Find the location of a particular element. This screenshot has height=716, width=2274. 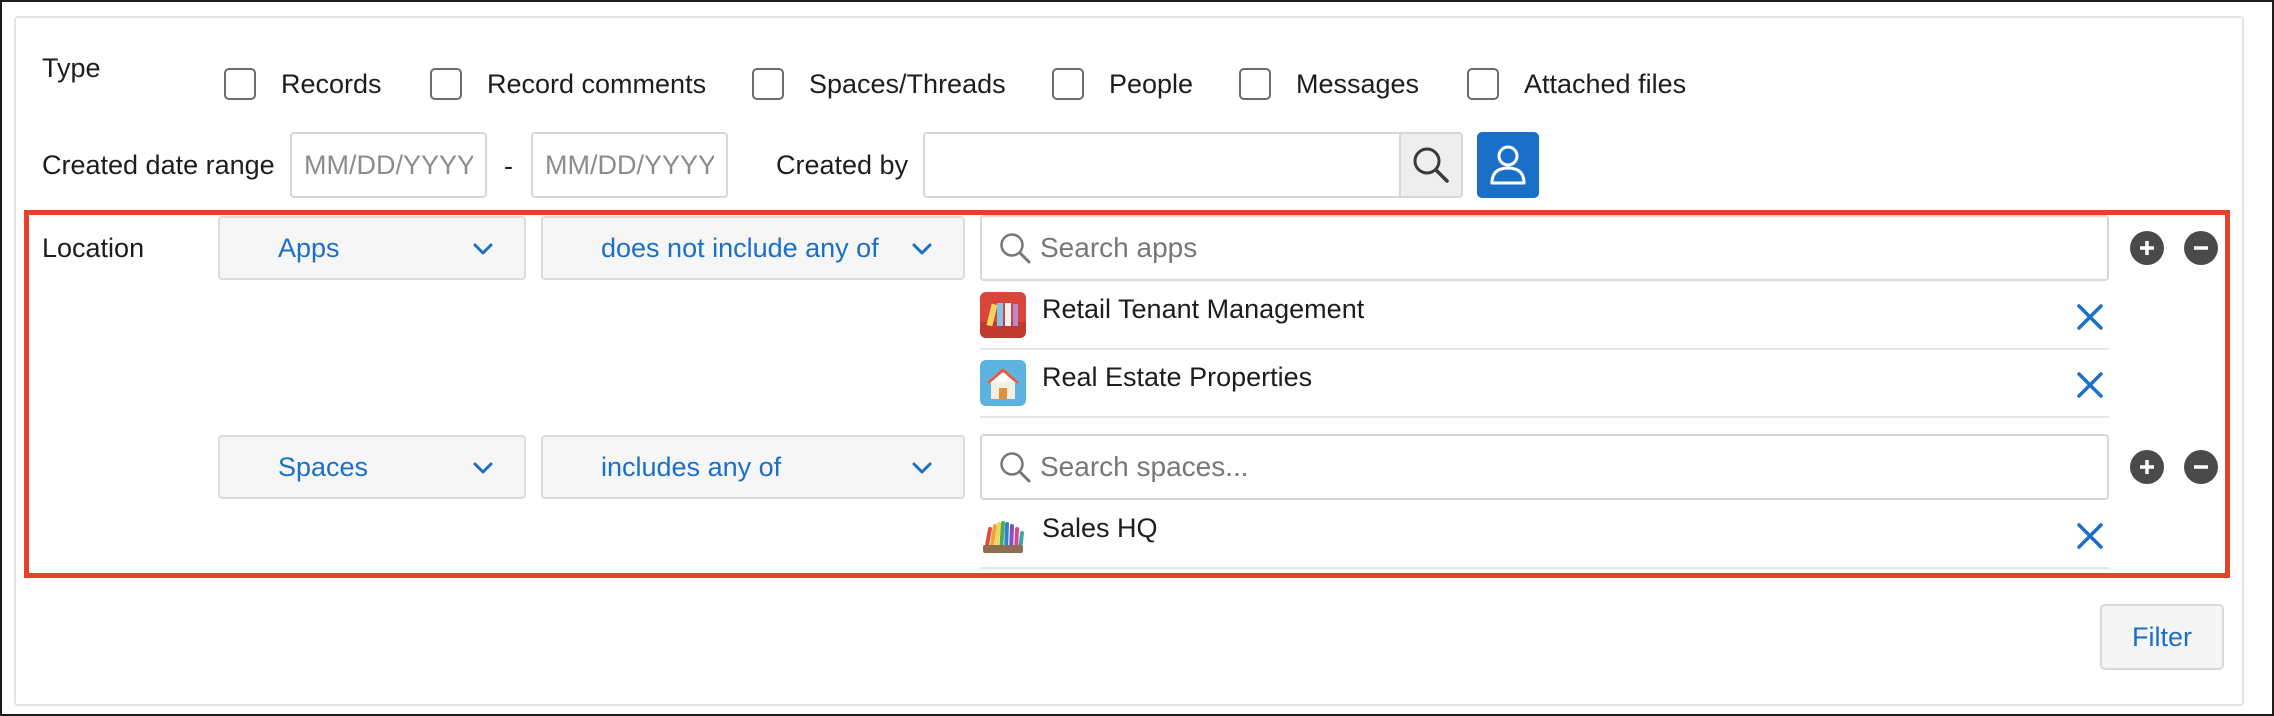

app-item-name: Retail Tenant Management is located at coordinates (1203, 309).